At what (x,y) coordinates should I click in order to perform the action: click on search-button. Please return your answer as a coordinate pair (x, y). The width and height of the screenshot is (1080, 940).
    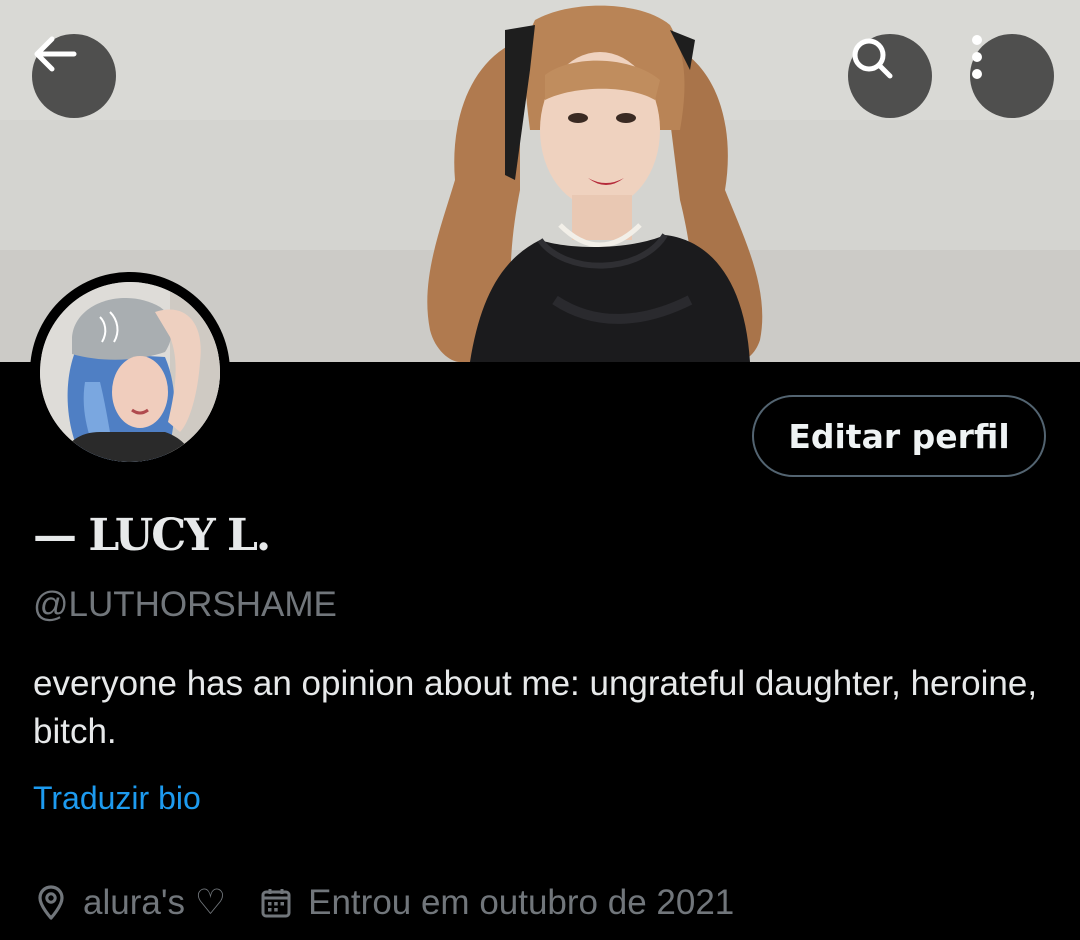
    Looking at the image, I should click on (890, 76).